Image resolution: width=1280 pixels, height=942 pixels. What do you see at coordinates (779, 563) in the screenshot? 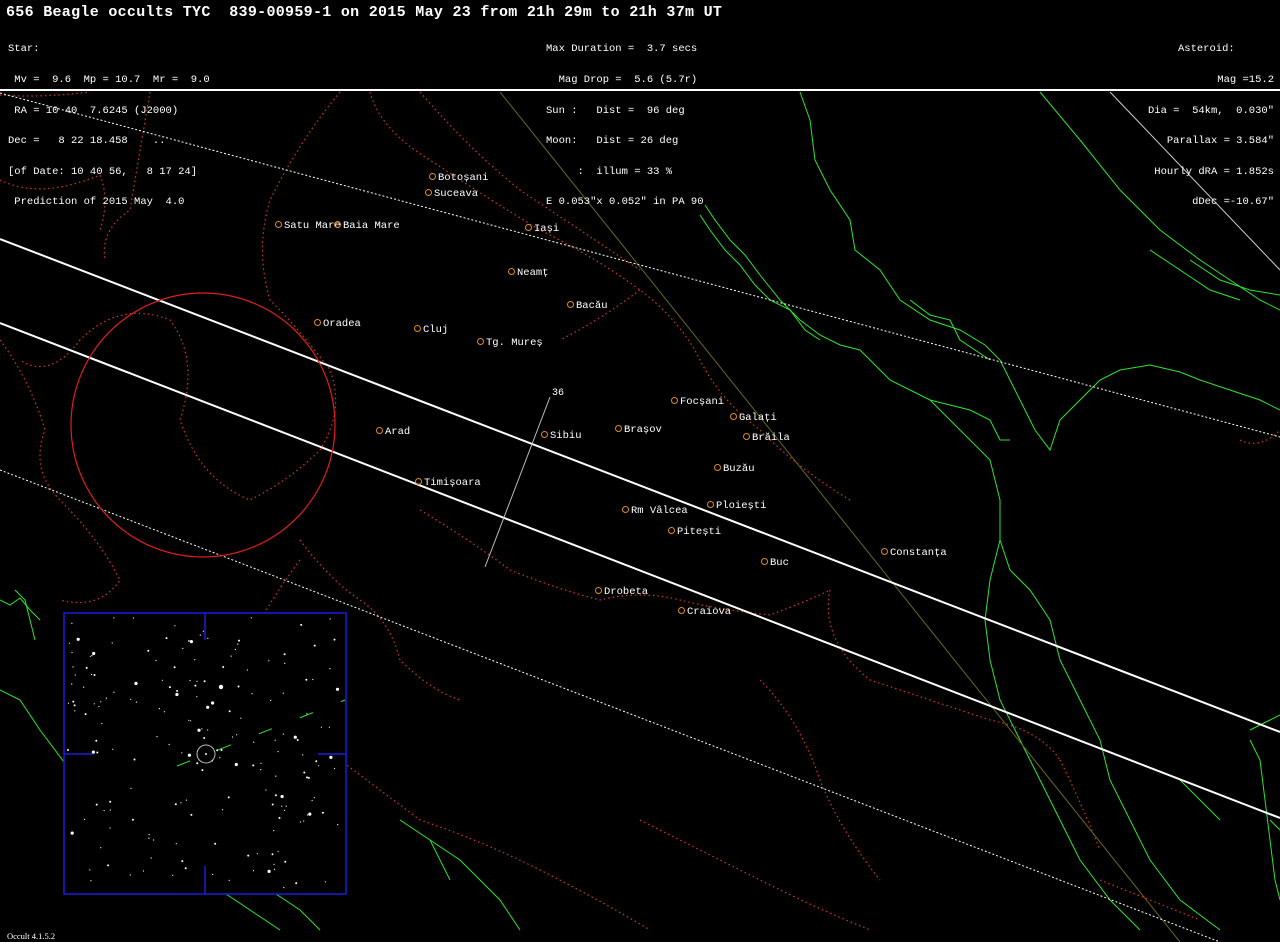
I see `city-label: Buc` at bounding box center [779, 563].